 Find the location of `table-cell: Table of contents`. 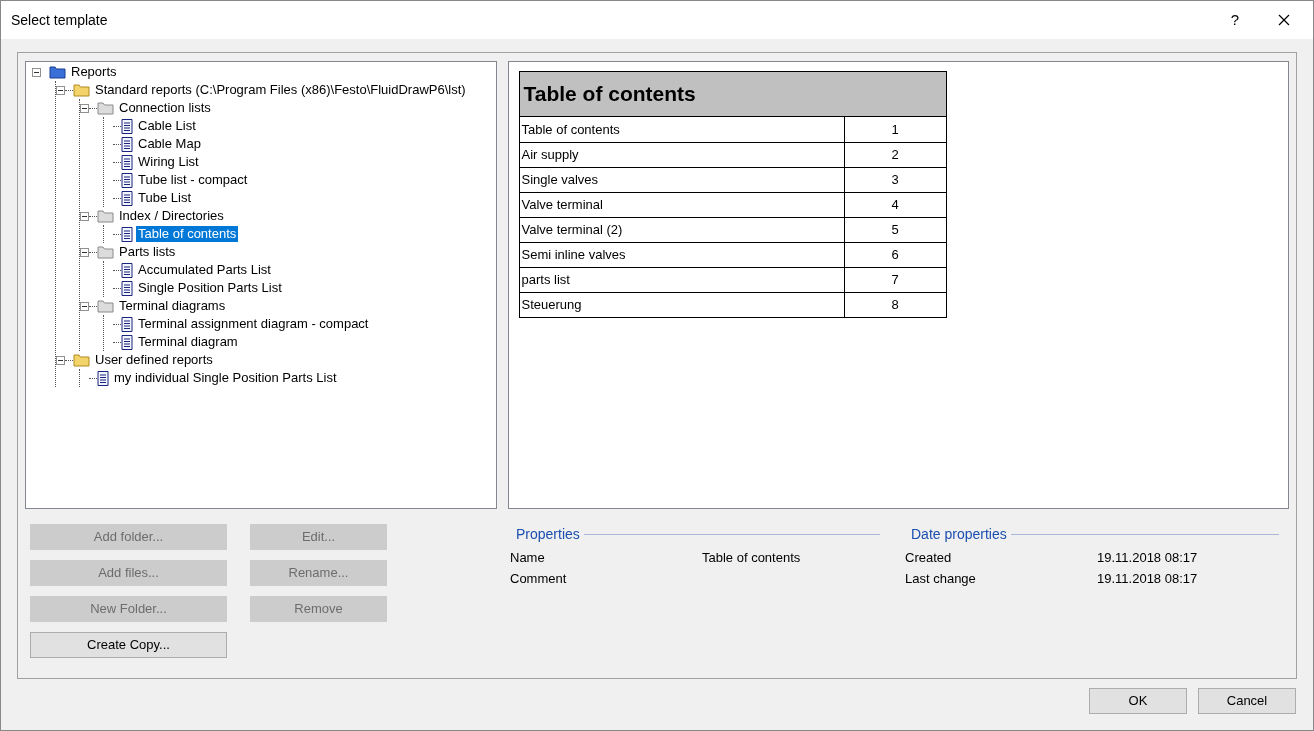

table-cell: Table of contents is located at coordinates (682, 129).